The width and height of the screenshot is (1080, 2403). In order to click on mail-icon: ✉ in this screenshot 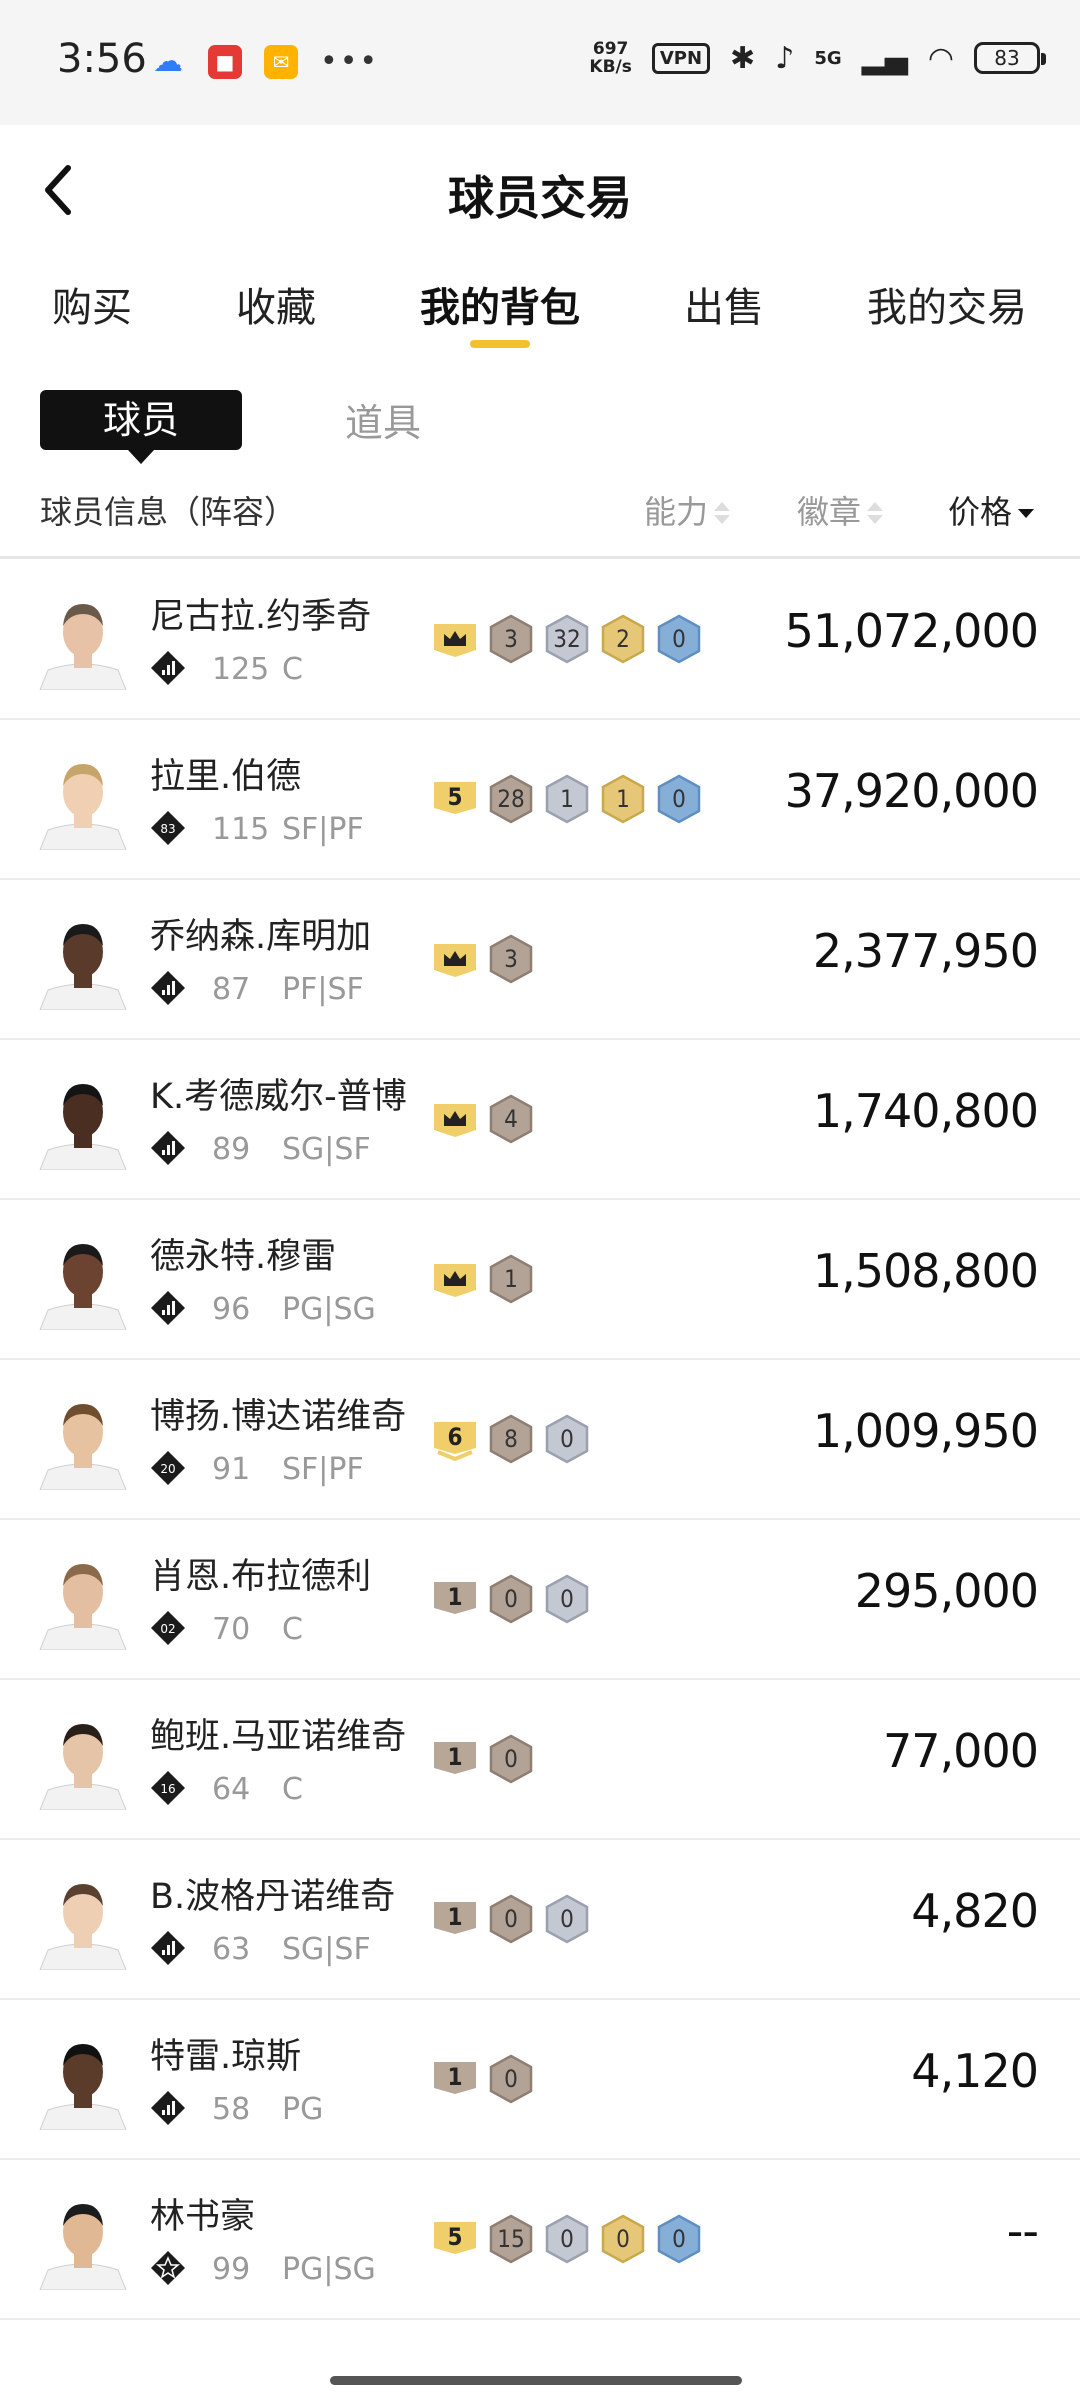, I will do `click(281, 61)`.